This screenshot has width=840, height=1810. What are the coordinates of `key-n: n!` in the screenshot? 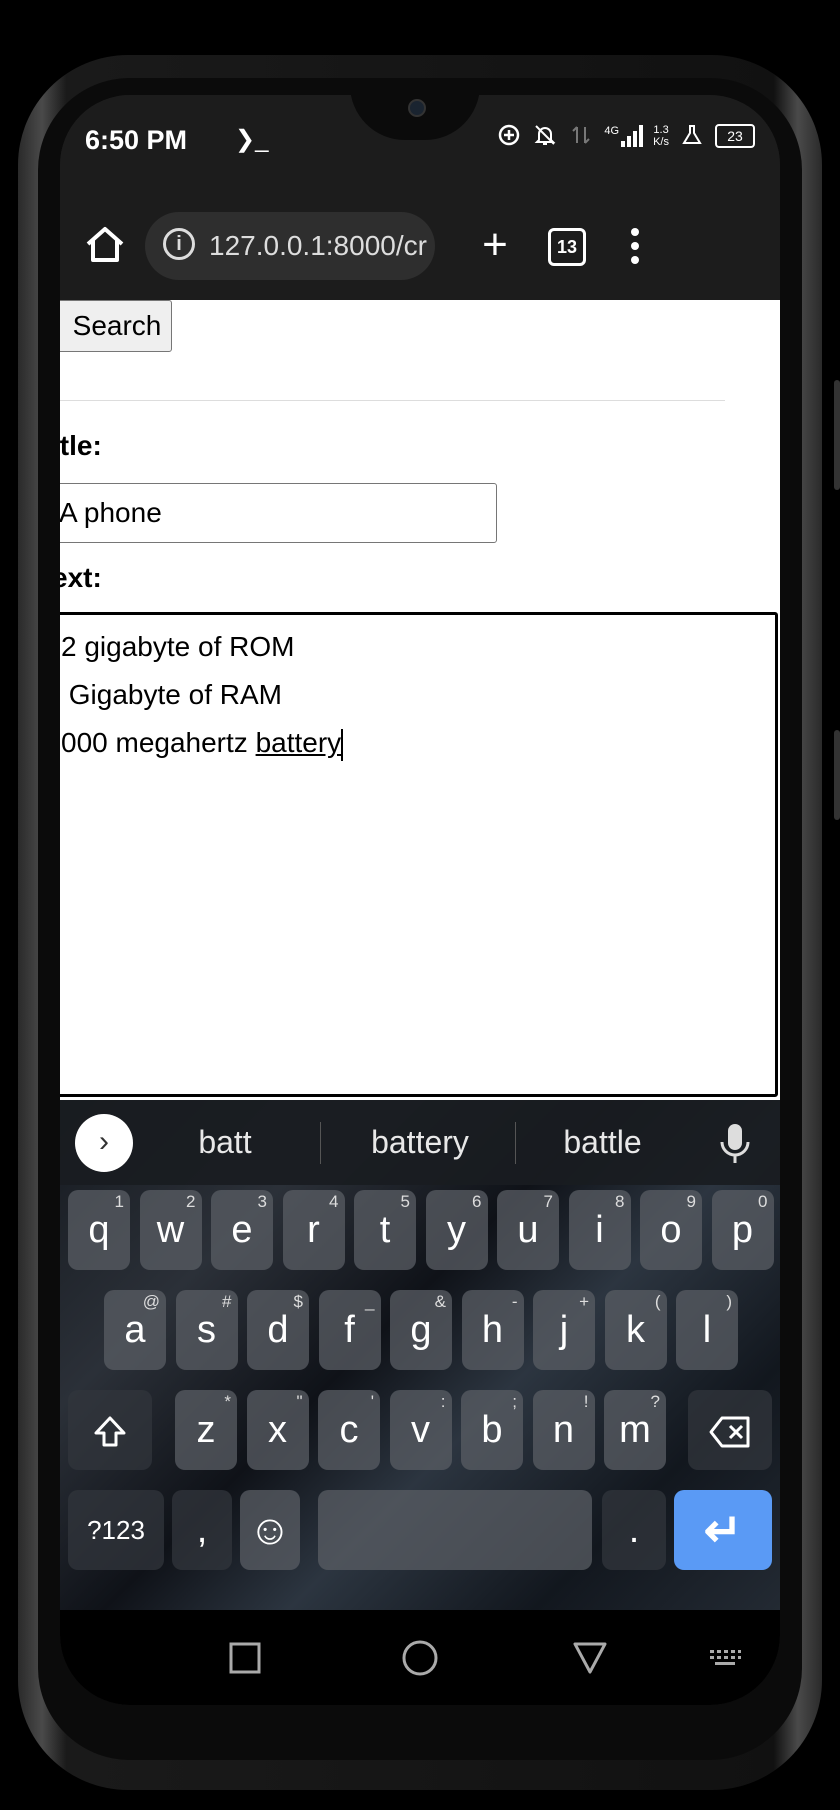 It's located at (563, 1430).